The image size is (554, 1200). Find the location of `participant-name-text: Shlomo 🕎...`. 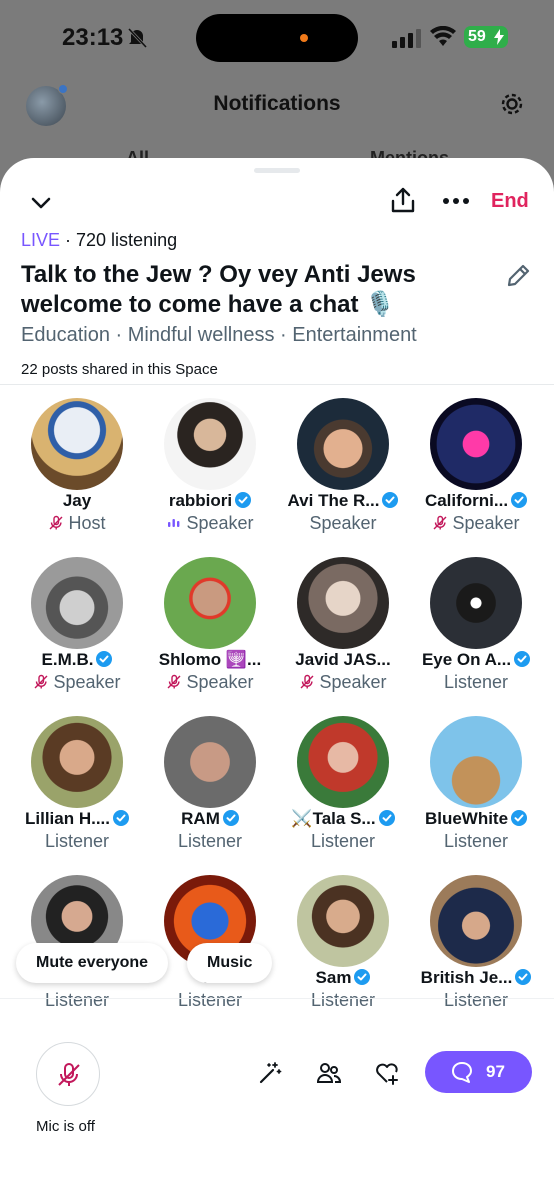

participant-name-text: Shlomo 🕎... is located at coordinates (210, 659).